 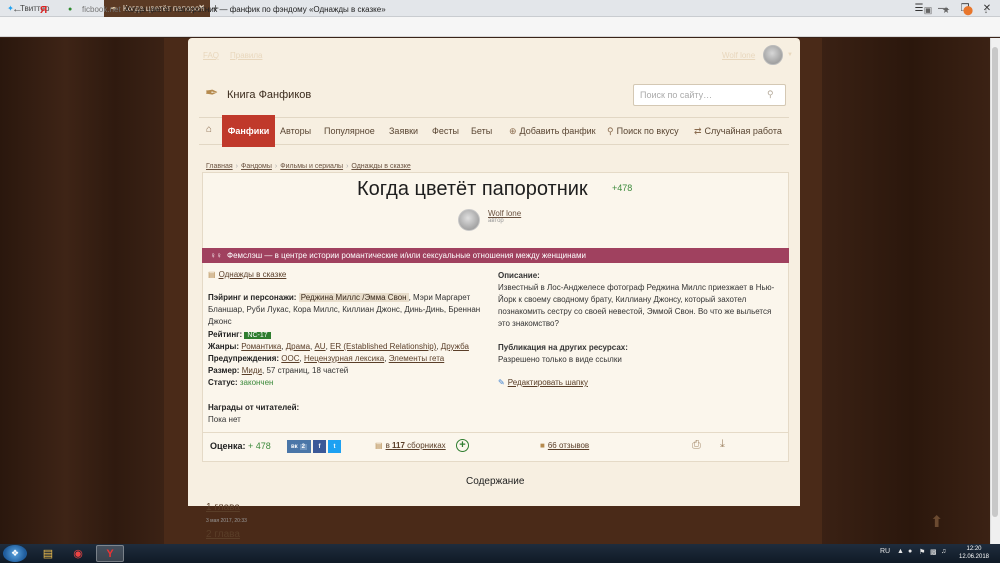 What do you see at coordinates (403, 131) in the screenshot?
I see `menu-item-requests: Заявки` at bounding box center [403, 131].